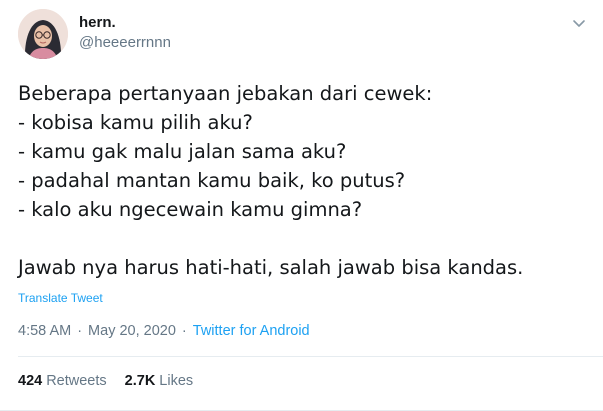  Describe the element at coordinates (310, 356) in the screenshot. I see `divider` at that location.